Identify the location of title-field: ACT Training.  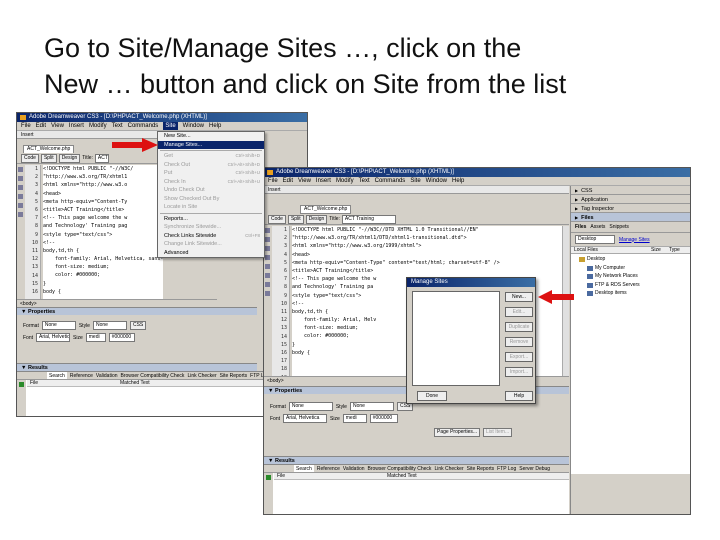
(368, 219).